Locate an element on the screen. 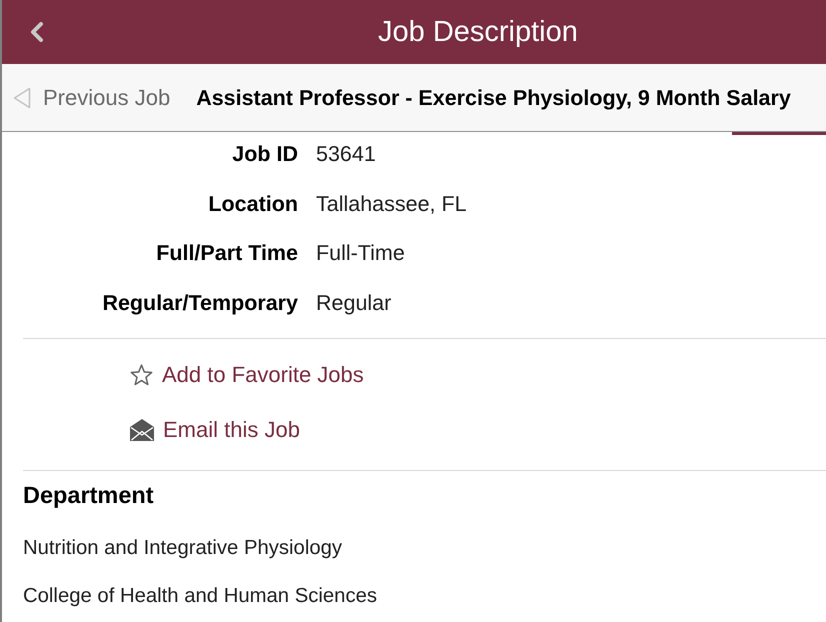 The image size is (826, 622). detail-label: Regular/Temporary is located at coordinates (199, 302).